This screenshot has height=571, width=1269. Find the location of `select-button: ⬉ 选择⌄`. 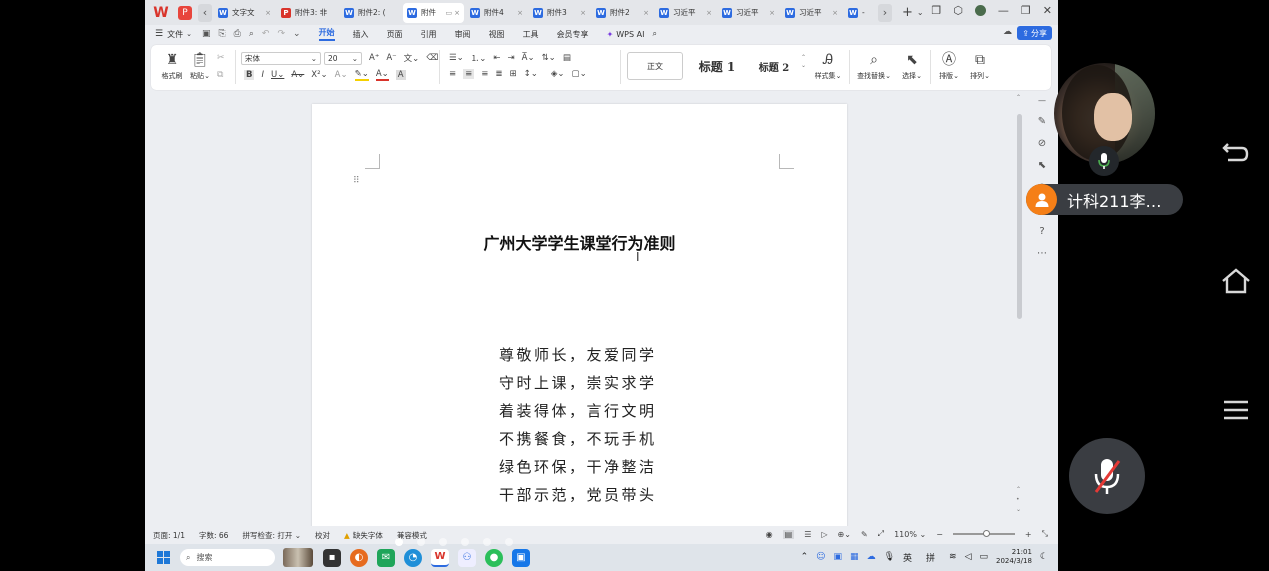

select-button: ⬉ 选择⌄ is located at coordinates (912, 66).